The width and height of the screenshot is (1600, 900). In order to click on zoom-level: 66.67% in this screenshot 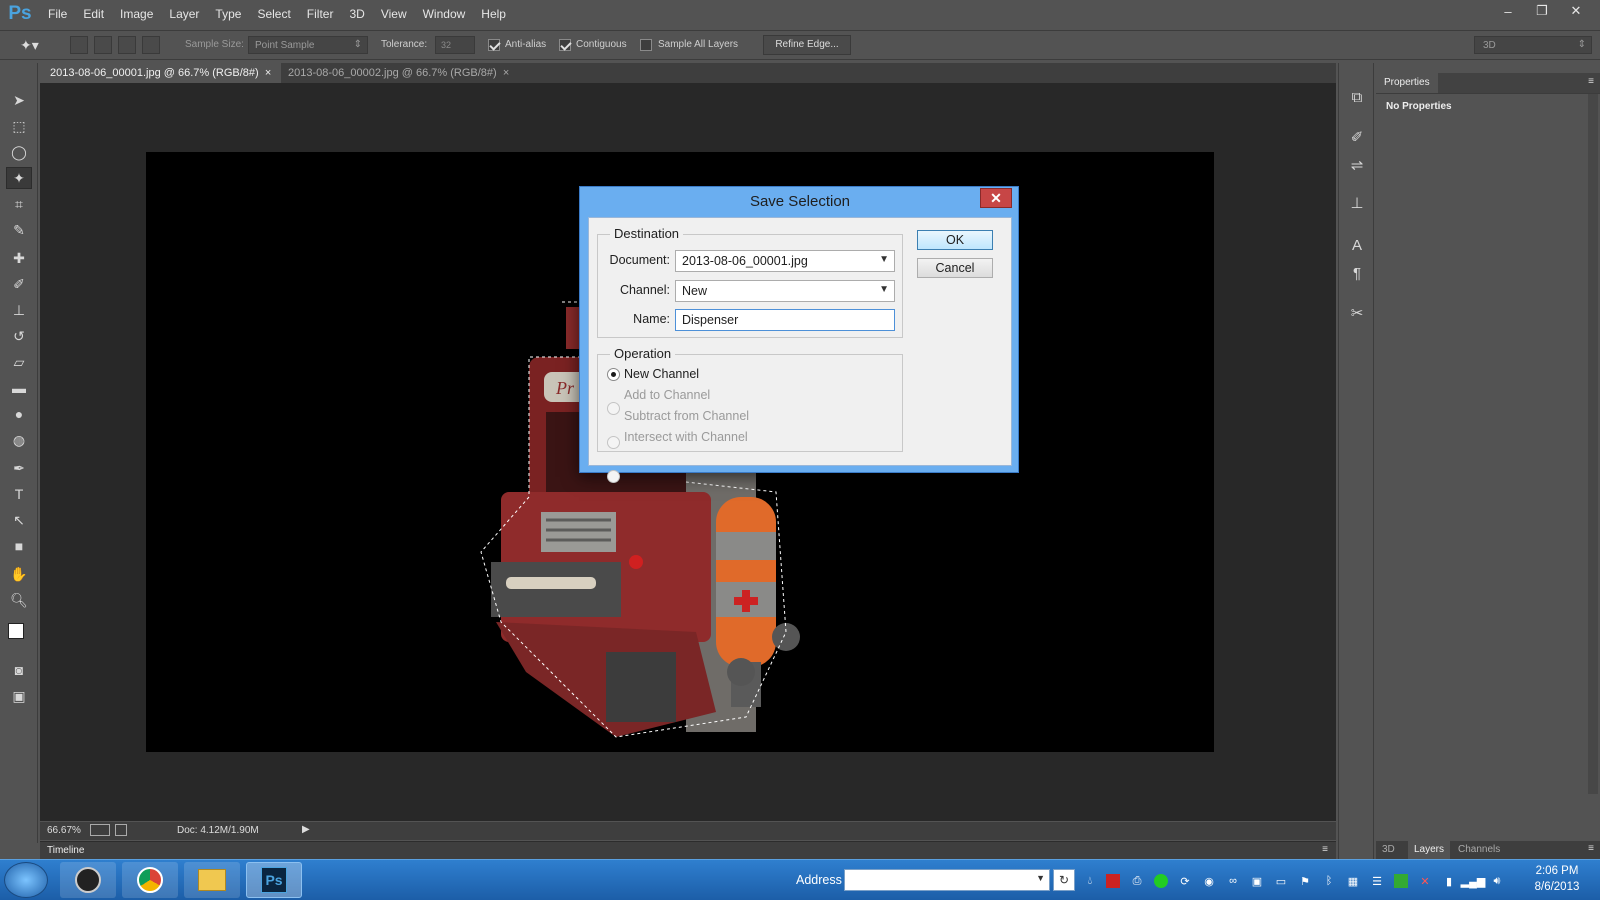, I will do `click(64, 830)`.